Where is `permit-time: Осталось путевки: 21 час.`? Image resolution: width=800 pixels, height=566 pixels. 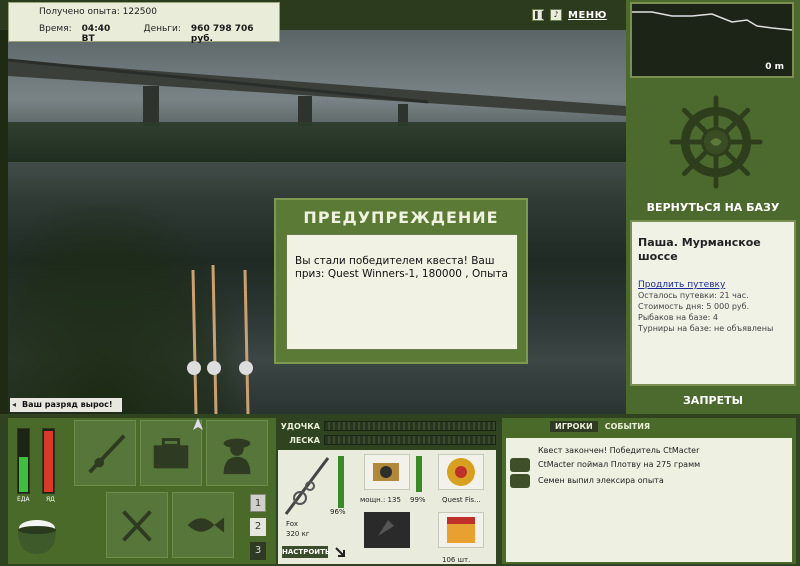
permit-time: Осталось путевки: 21 час. is located at coordinates (693, 295).